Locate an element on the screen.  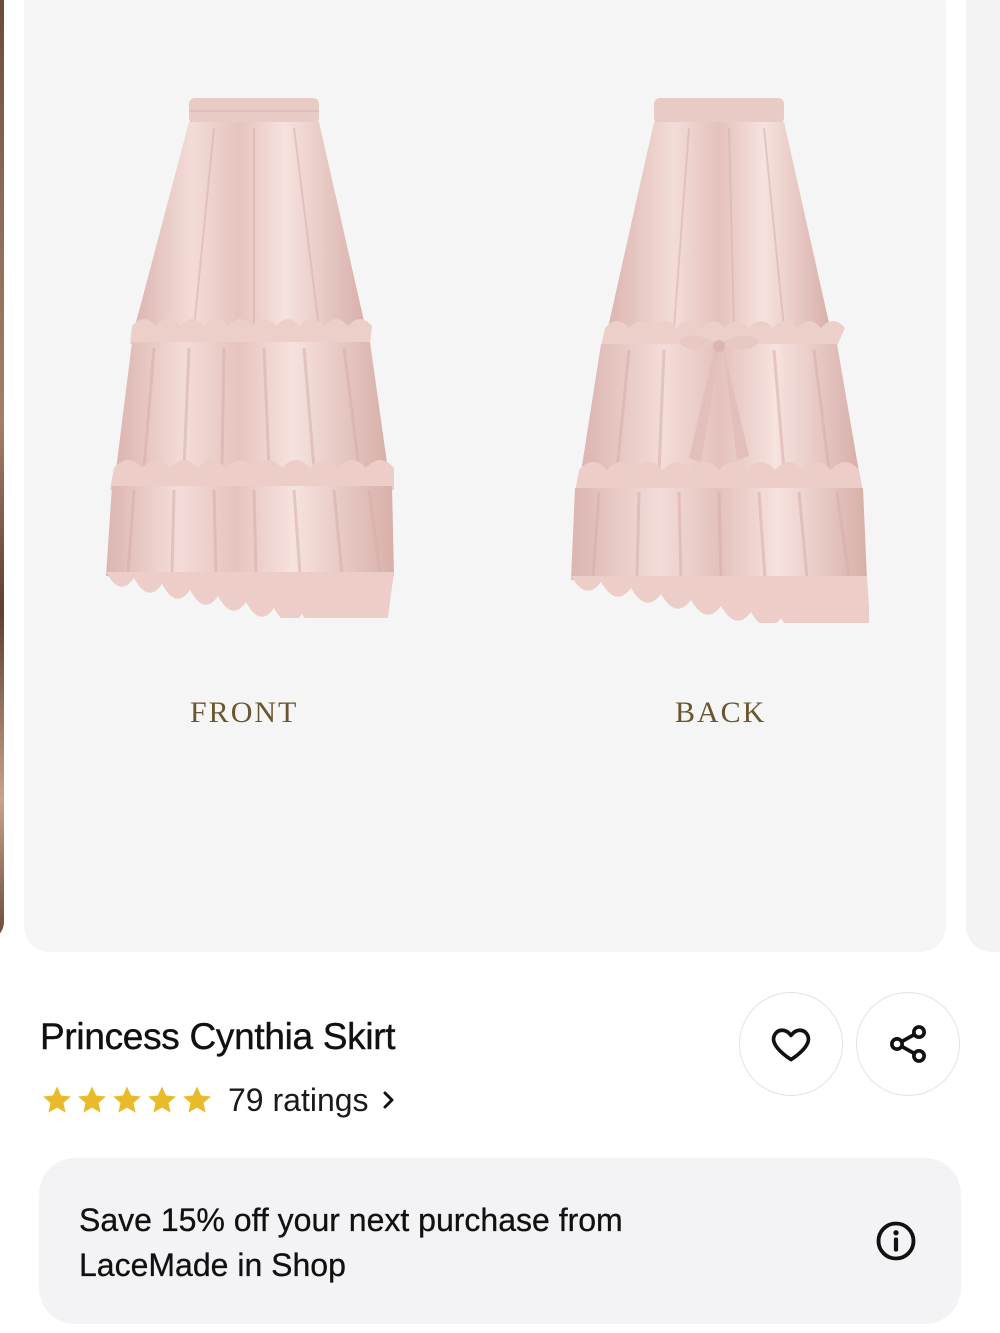
next-image-peek is located at coordinates (983, 476).